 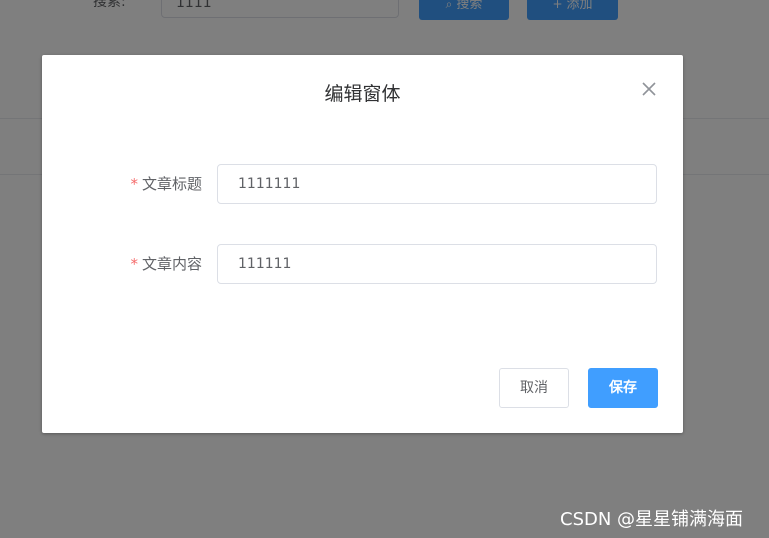 What do you see at coordinates (652, 519) in the screenshot?
I see `watermark: CSDN @星星铺满海面` at bounding box center [652, 519].